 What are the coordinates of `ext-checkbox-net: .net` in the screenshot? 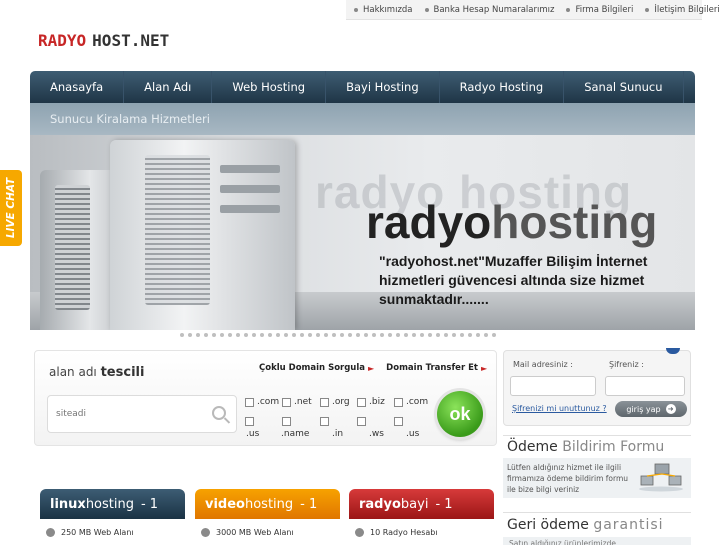 It's located at (297, 402).